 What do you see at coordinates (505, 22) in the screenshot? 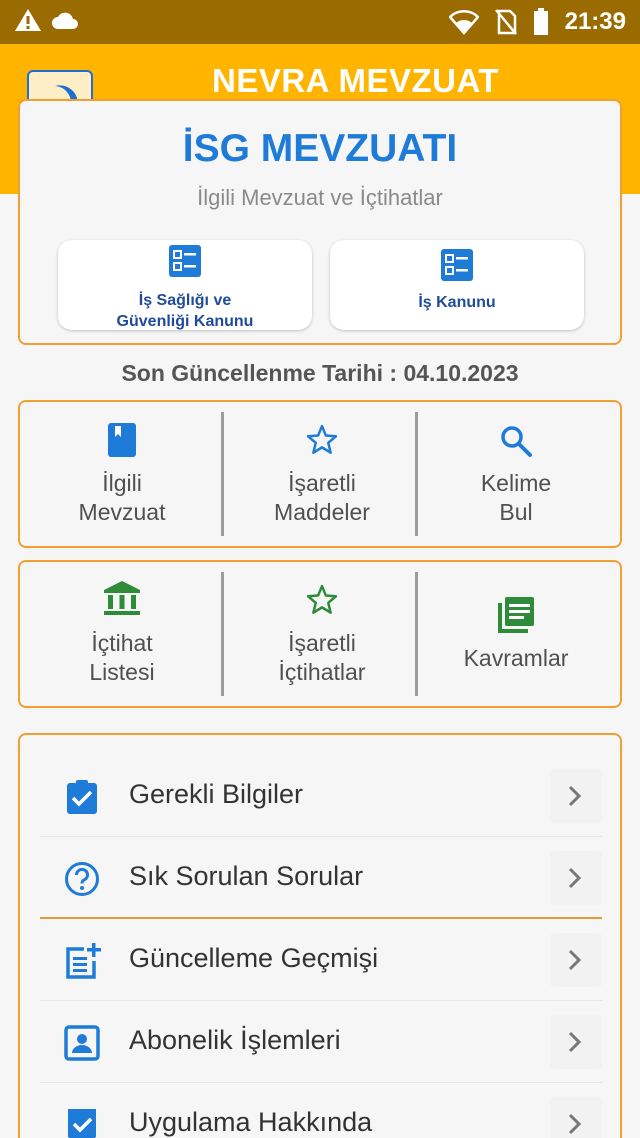
I see `no-sim-icon` at bounding box center [505, 22].